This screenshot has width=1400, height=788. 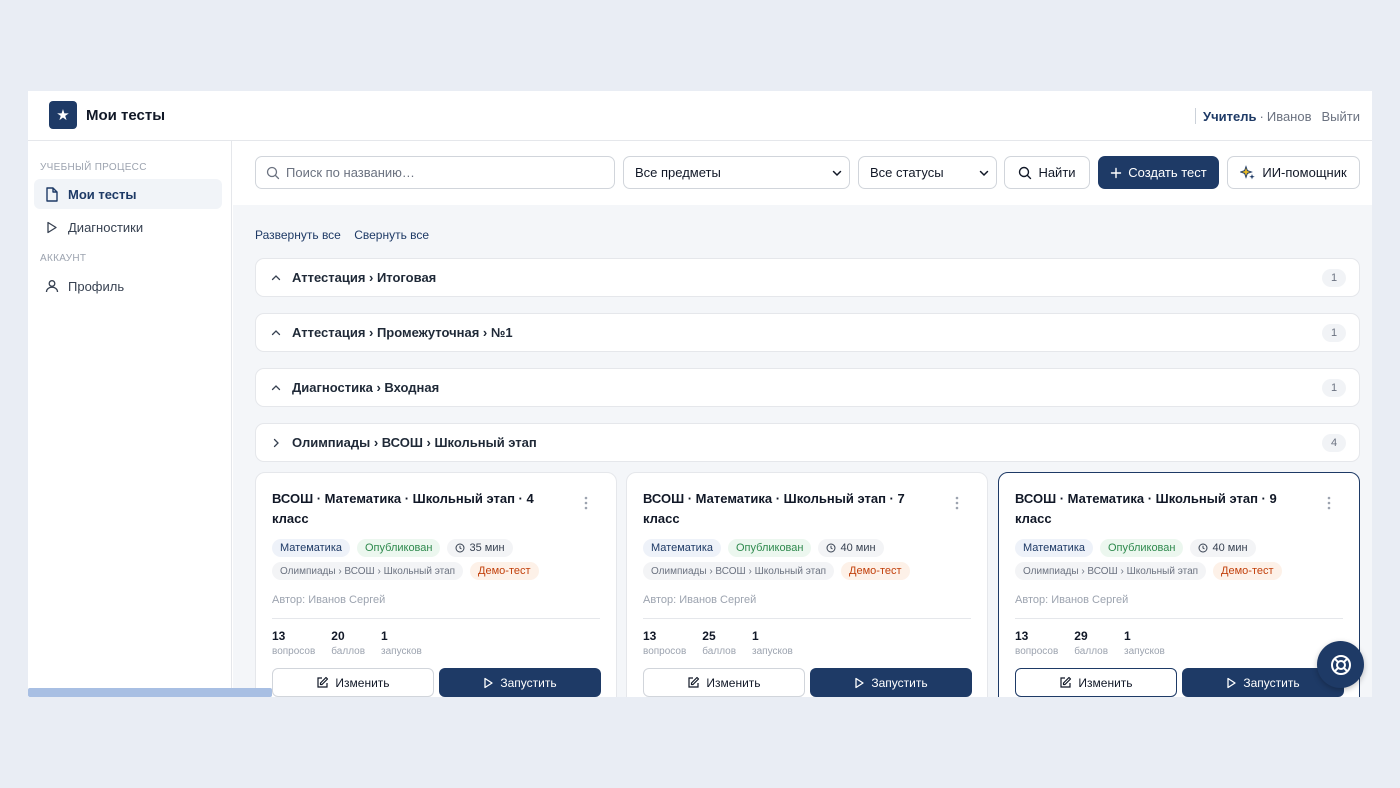 What do you see at coordinates (392, 548) in the screenshot?
I see `card-tags: Математика Опубликован 35 мин` at bounding box center [392, 548].